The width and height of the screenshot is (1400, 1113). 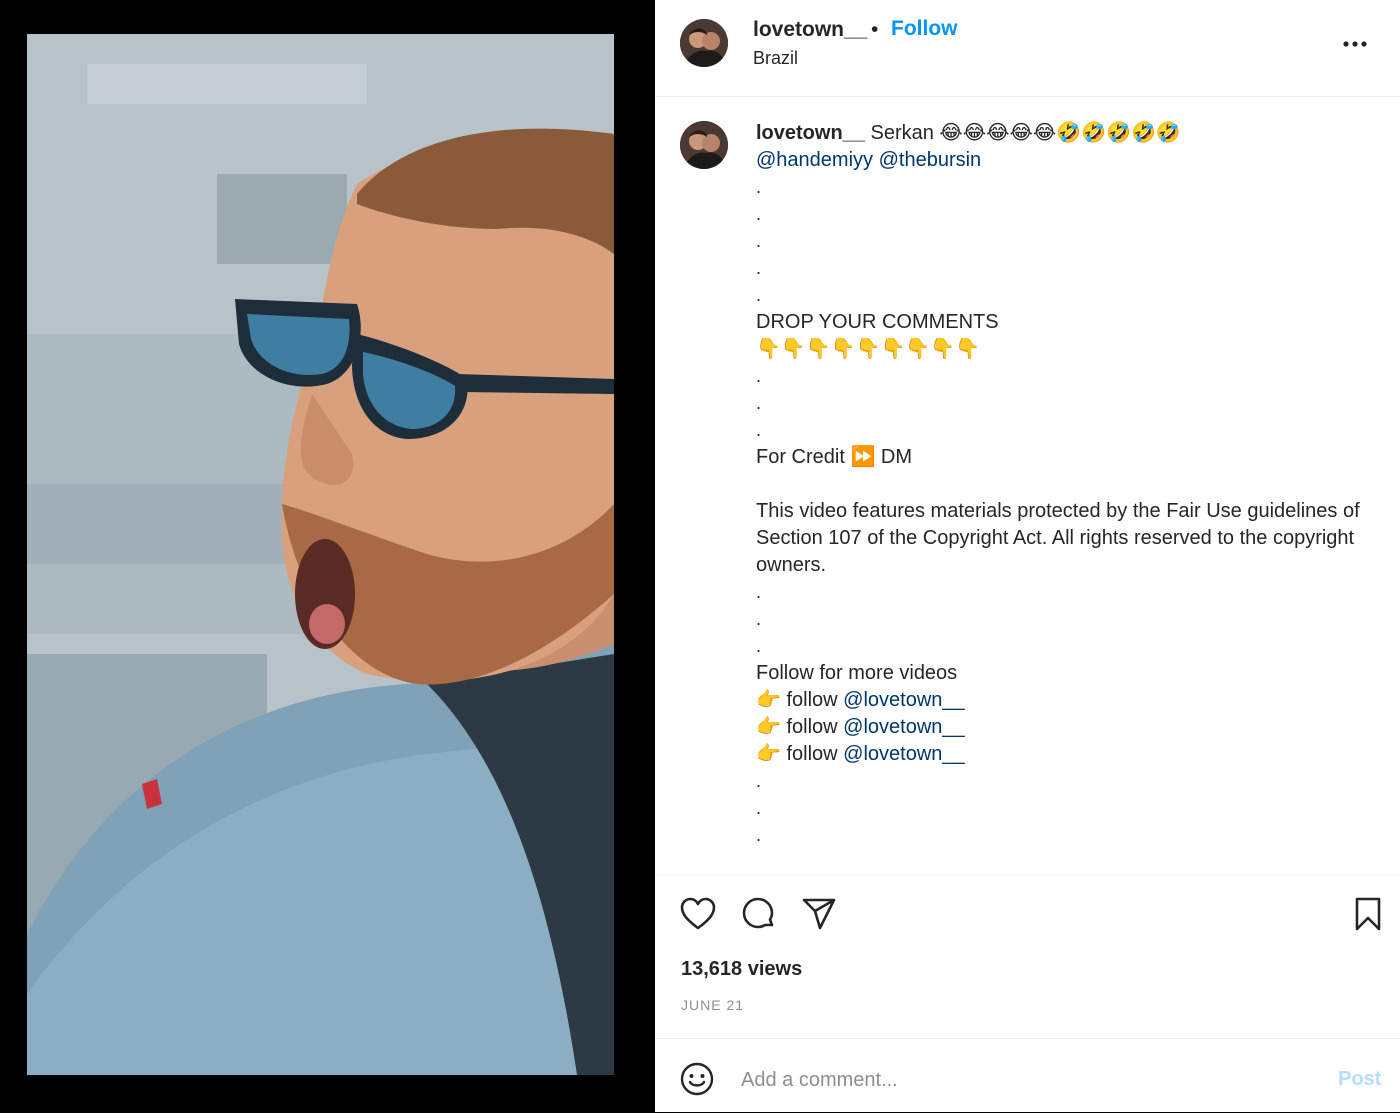 What do you see at coordinates (741, 969) in the screenshot?
I see `view-count: 13,618 views` at bounding box center [741, 969].